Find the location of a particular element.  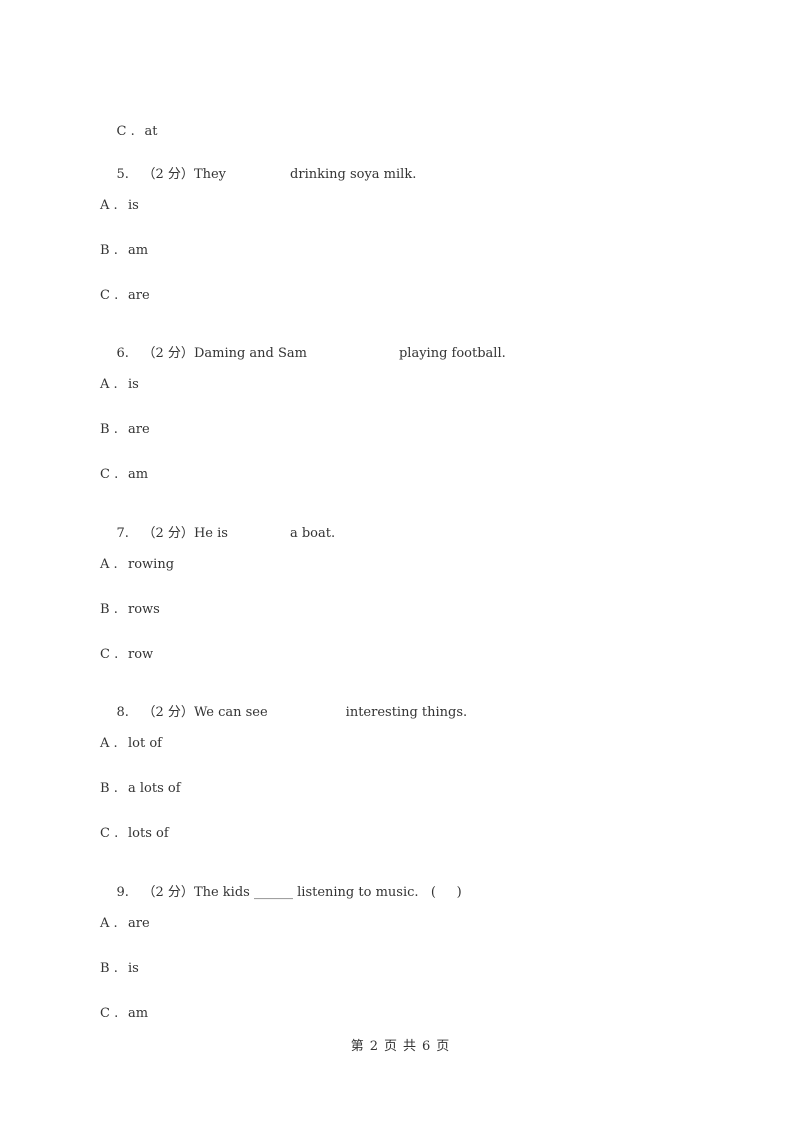

option-a: A . lot of is located at coordinates (131, 743).